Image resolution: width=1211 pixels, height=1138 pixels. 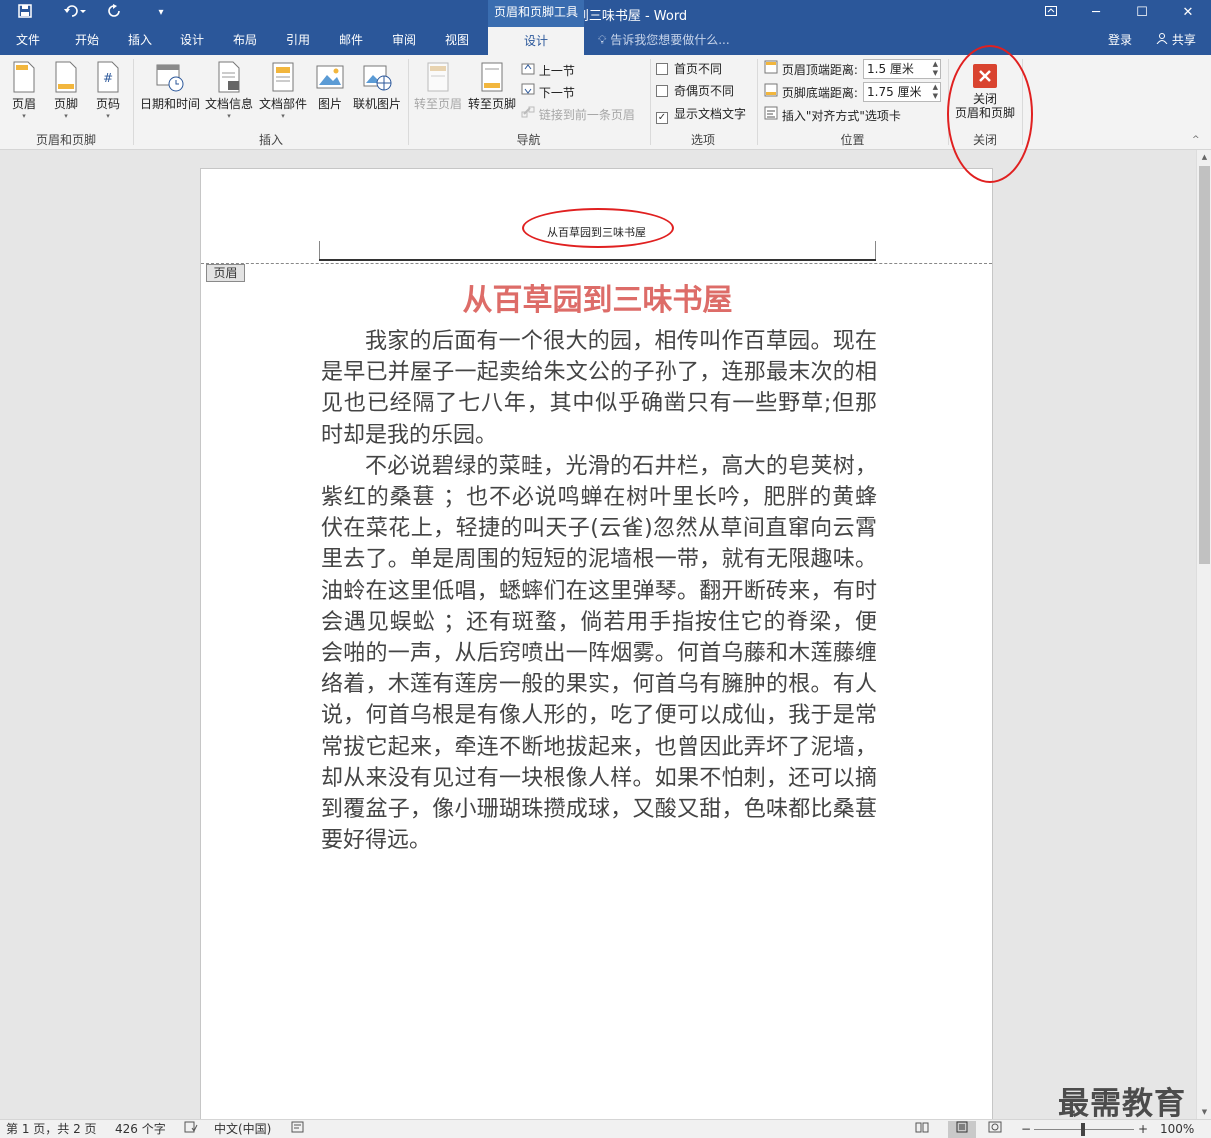 I want to click on footer-button: 页脚 ▾, so click(x=66, y=90).